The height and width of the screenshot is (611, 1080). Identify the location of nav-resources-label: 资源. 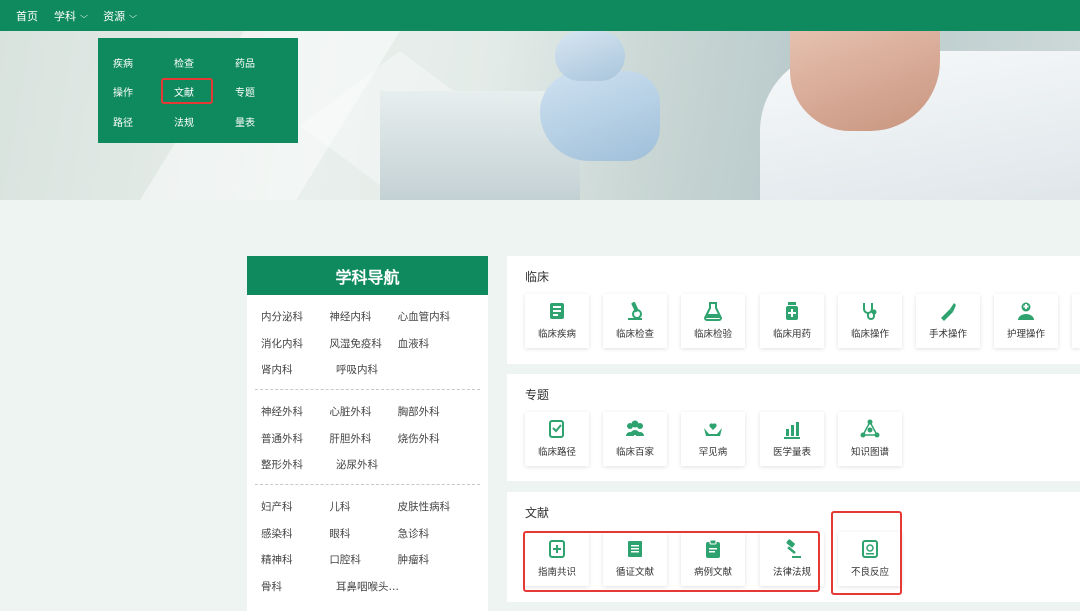
(114, 16).